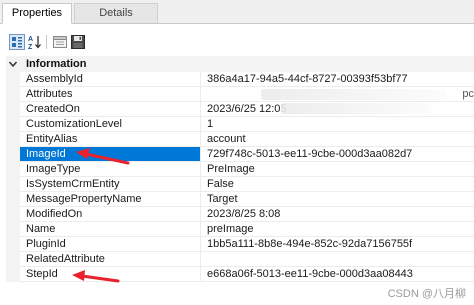  I want to click on property-row-issystemcrmentity: IsSystemCrmEntity False, so click(240, 184).